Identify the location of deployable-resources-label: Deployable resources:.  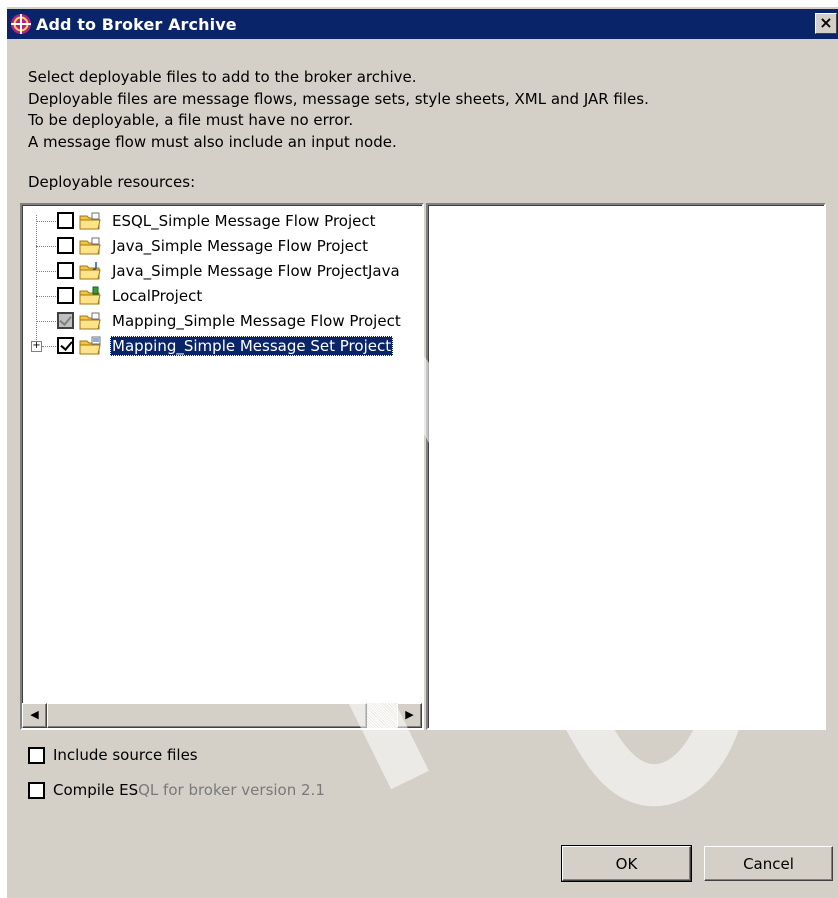
(112, 182).